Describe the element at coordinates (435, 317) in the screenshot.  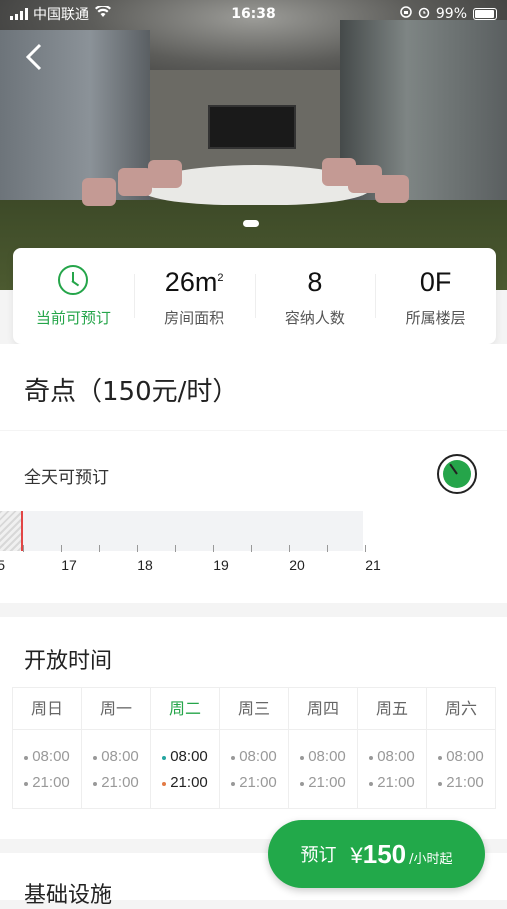
I see `stat-label: 所属楼层` at that location.